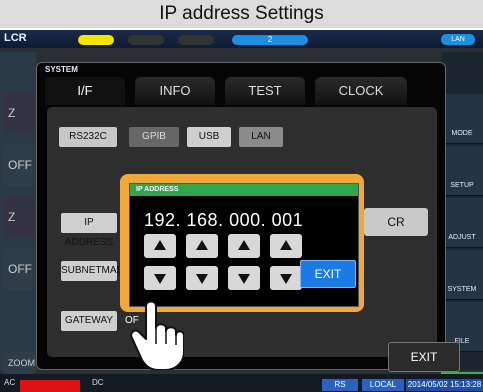  What do you see at coordinates (265, 91) in the screenshot?
I see `tab-test: TEST` at bounding box center [265, 91].